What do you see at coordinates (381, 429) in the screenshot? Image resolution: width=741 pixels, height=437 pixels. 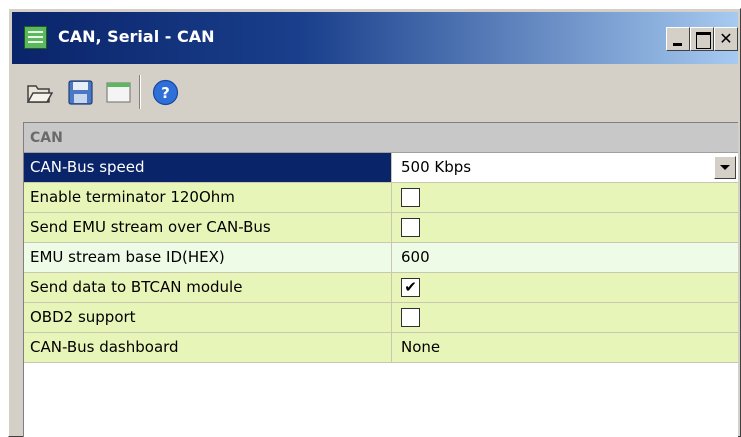 I see `grid-empty-area` at bounding box center [381, 429].